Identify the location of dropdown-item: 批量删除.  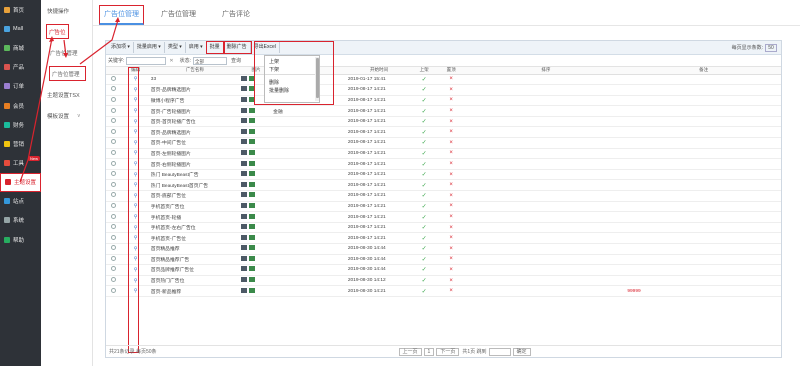
(292, 89).